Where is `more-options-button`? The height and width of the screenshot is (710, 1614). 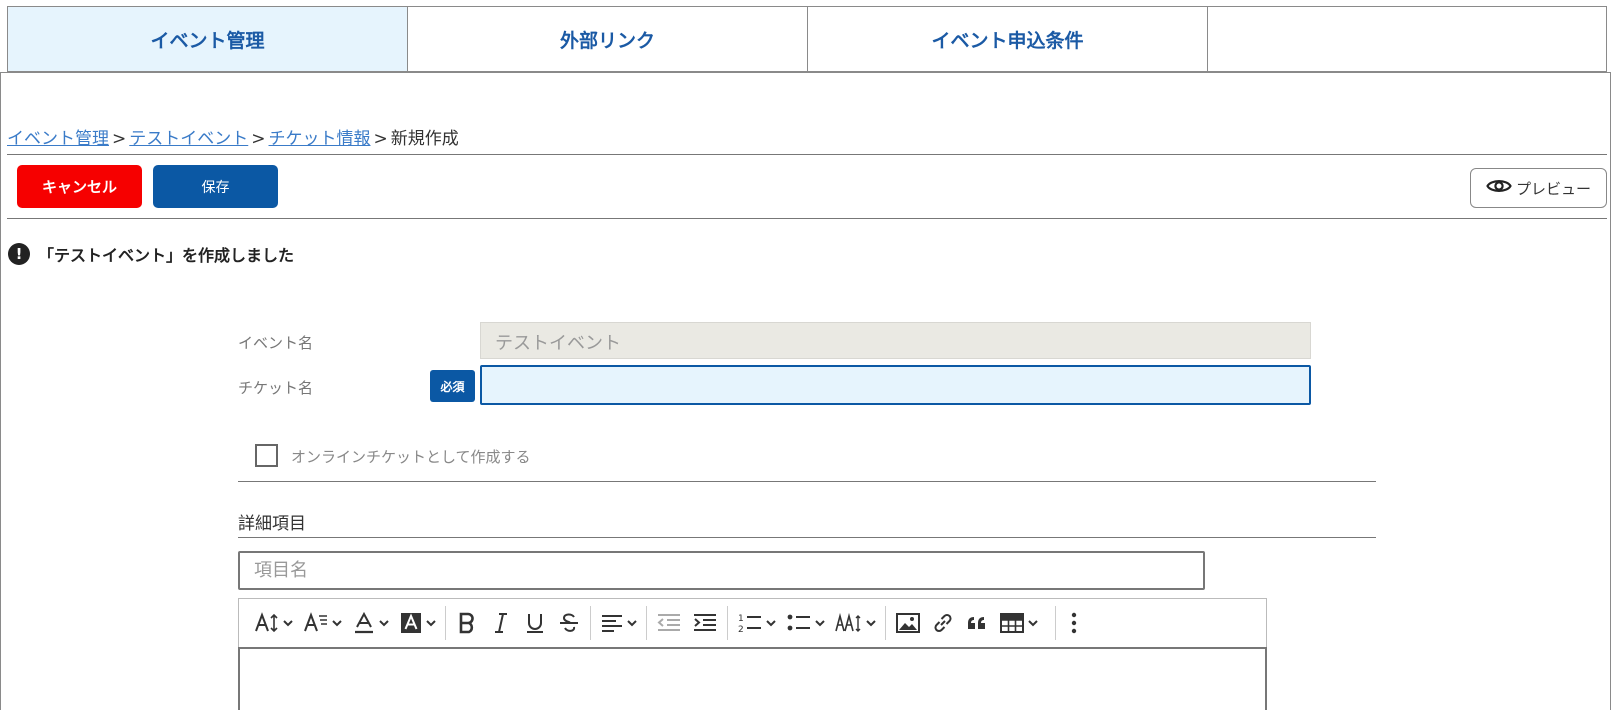 more-options-button is located at coordinates (1071, 623).